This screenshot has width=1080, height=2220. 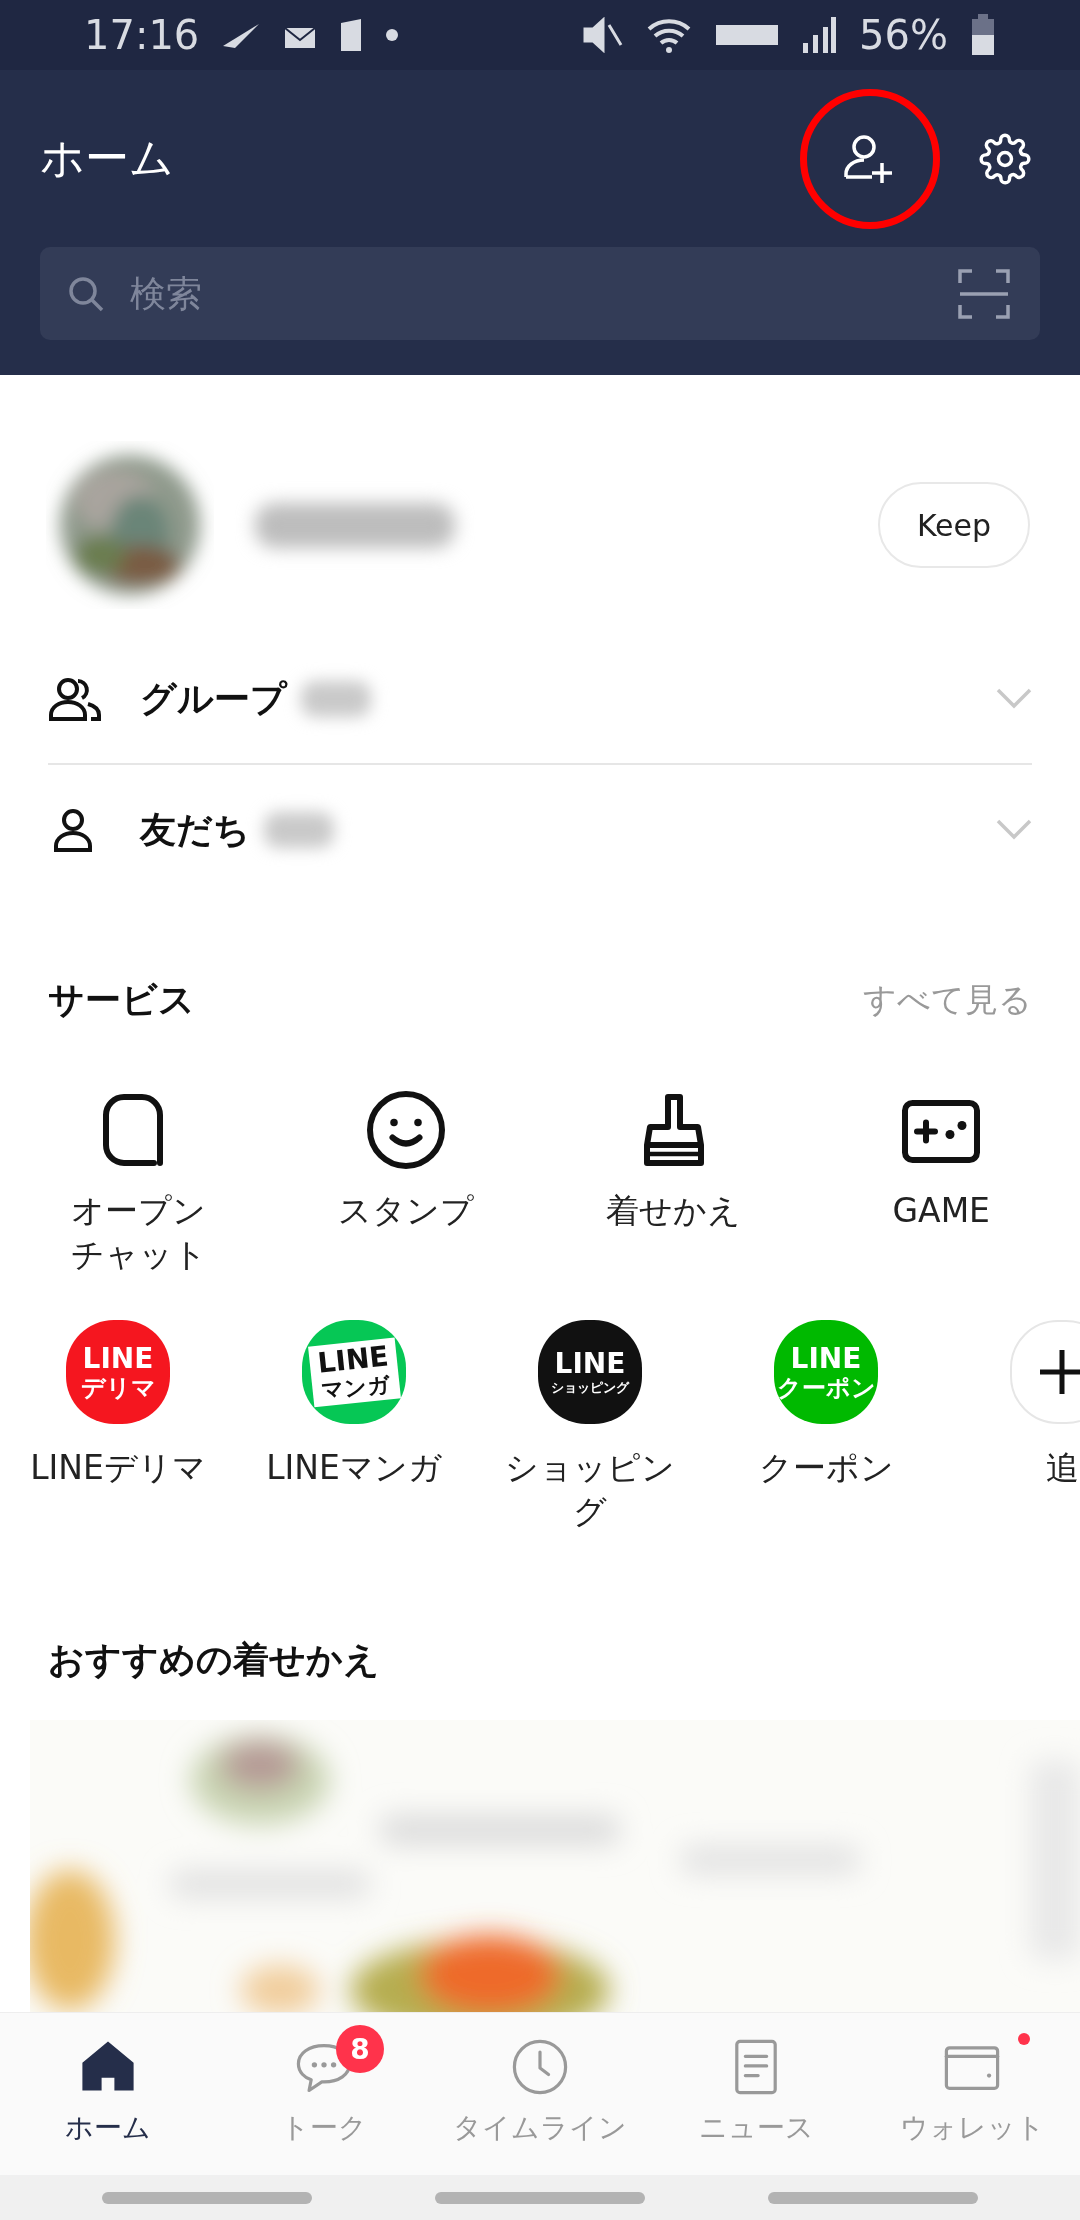 What do you see at coordinates (590, 1435) in the screenshot?
I see `app-item: LINE ショッピング ショッピング` at bounding box center [590, 1435].